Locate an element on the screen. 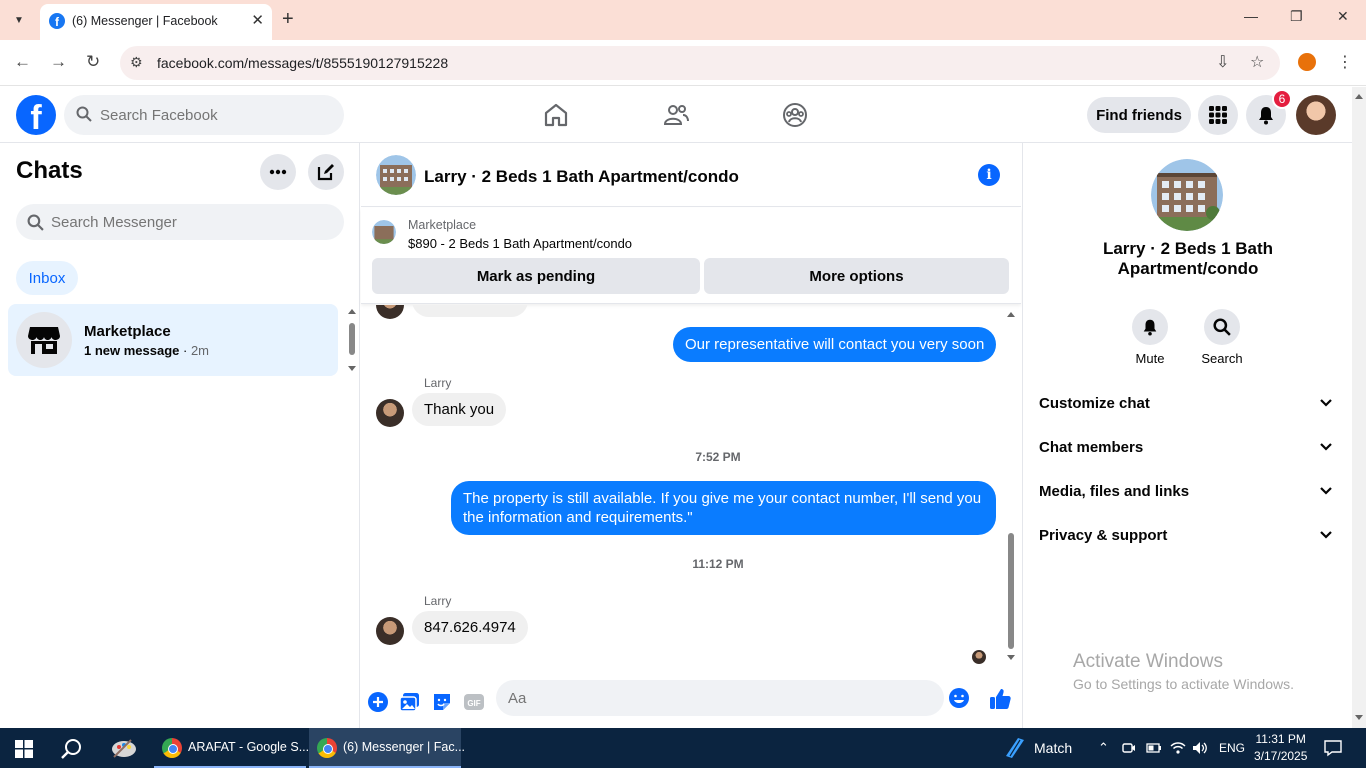 The image size is (1366, 768). tab-search-button: ▼ is located at coordinates (19, 20).